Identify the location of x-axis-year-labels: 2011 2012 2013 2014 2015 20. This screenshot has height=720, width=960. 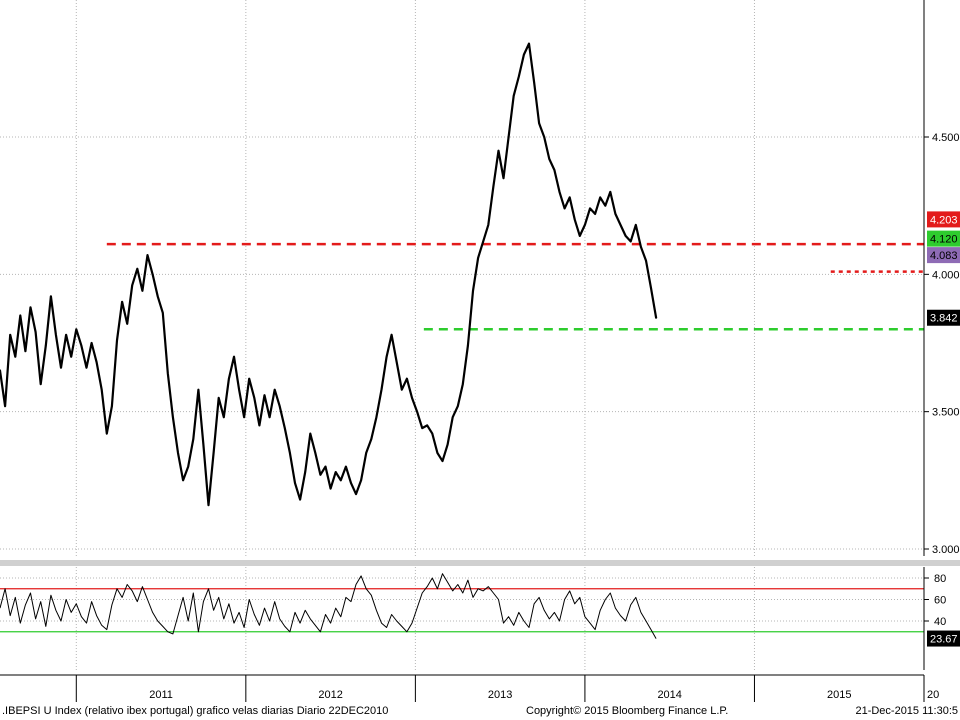
(507, 688).